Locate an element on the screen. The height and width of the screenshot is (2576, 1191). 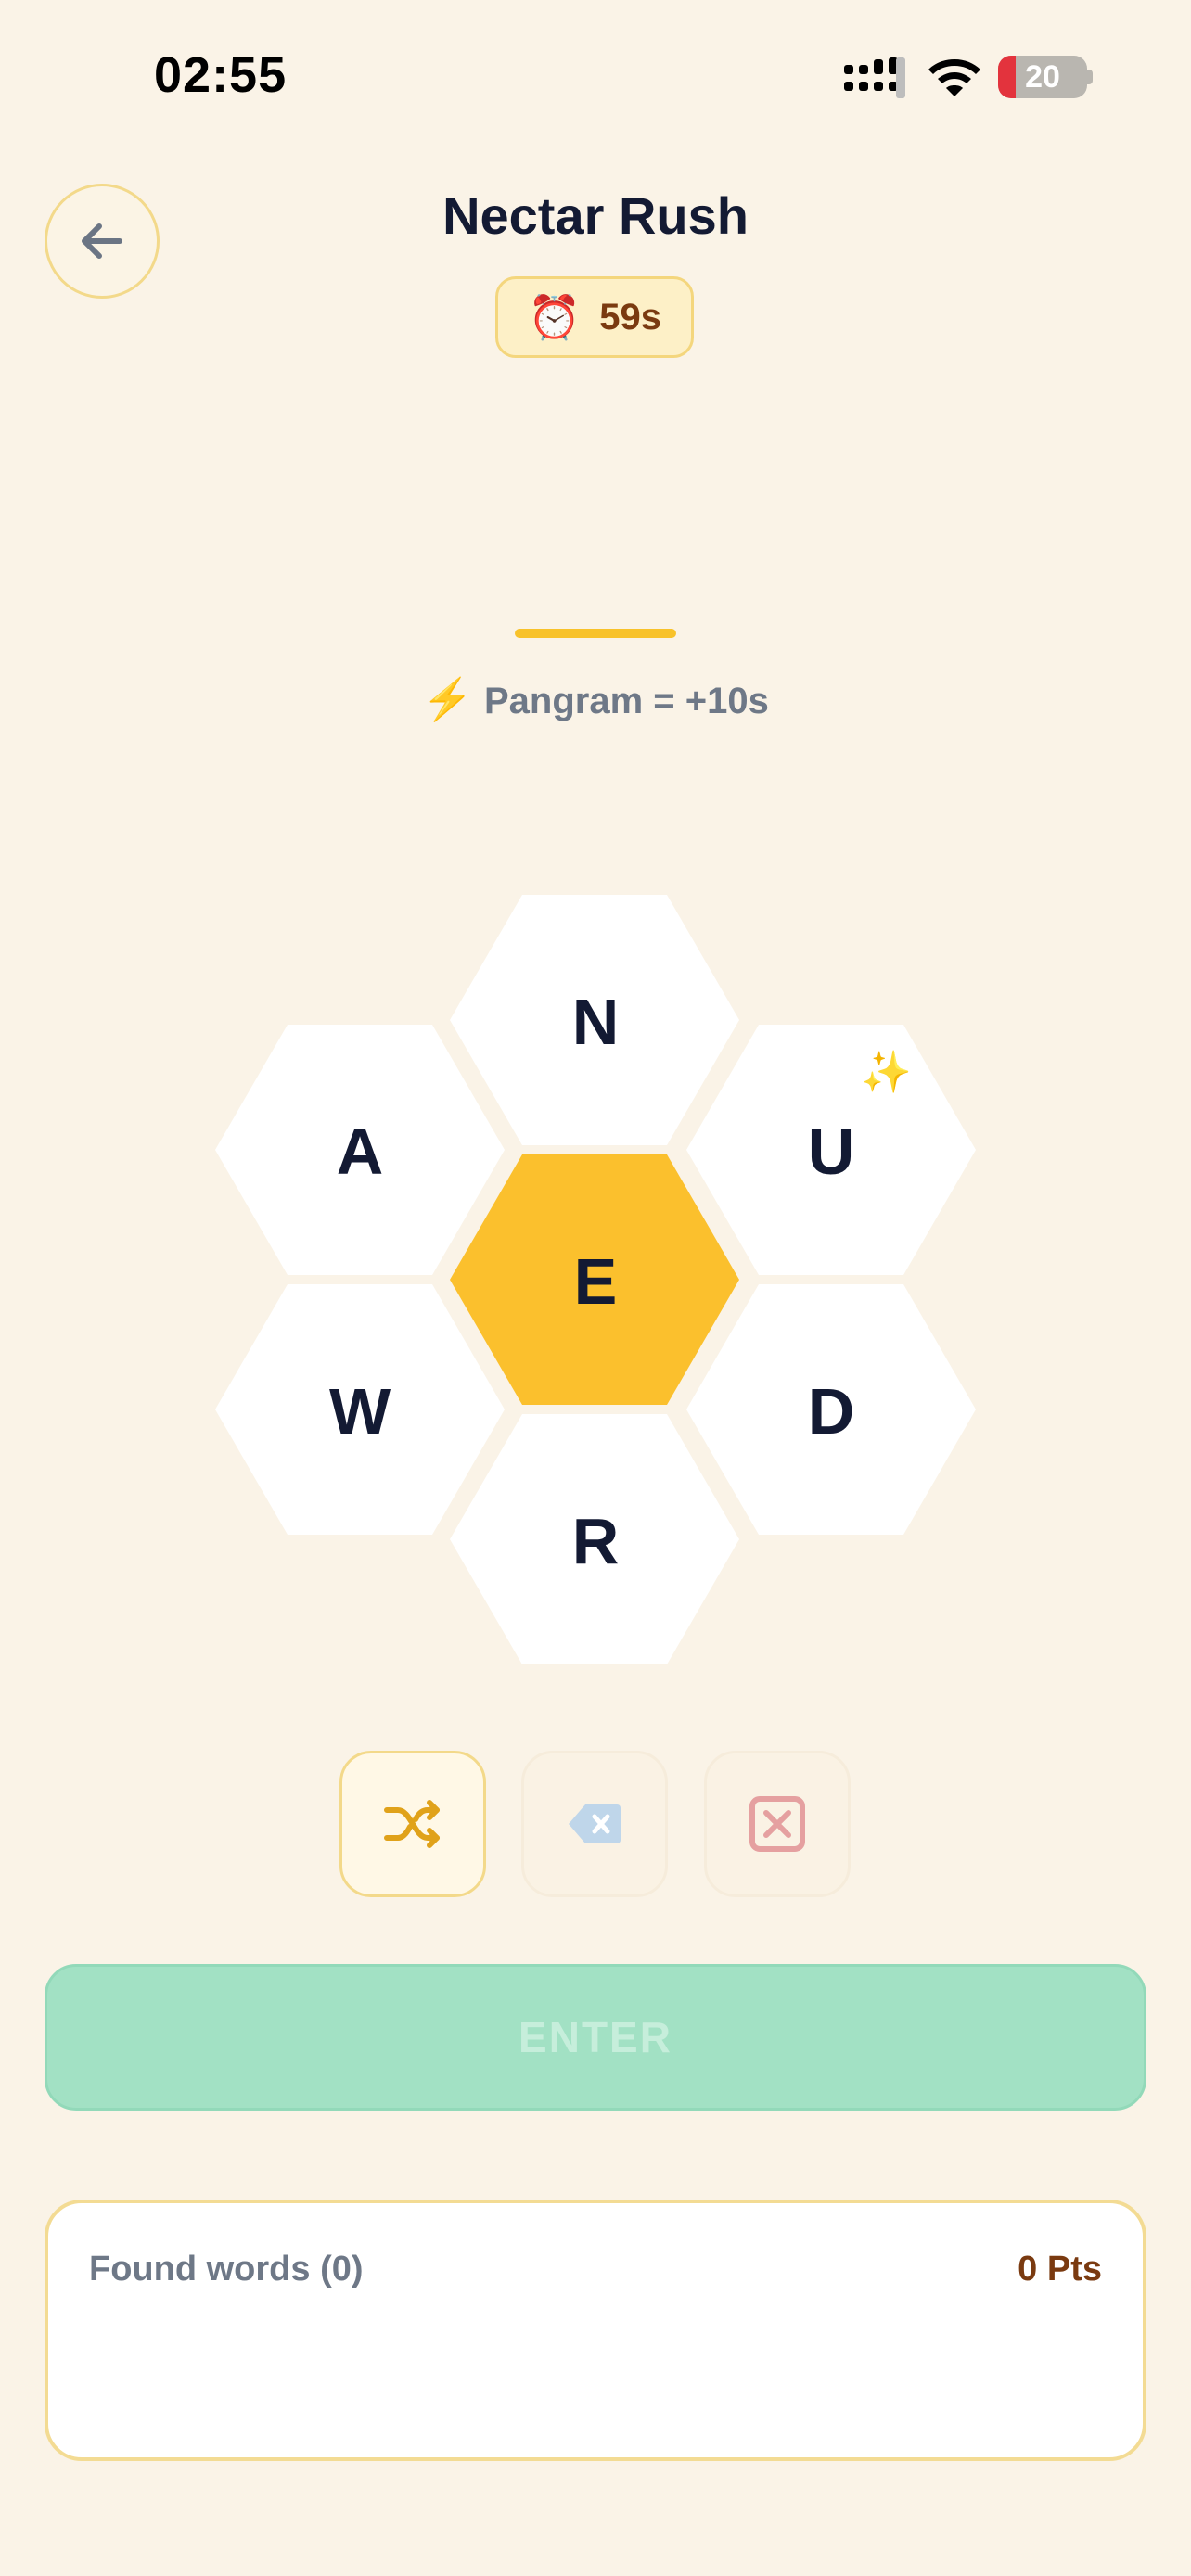
hex-letter-lower-left: W is located at coordinates (360, 1411).